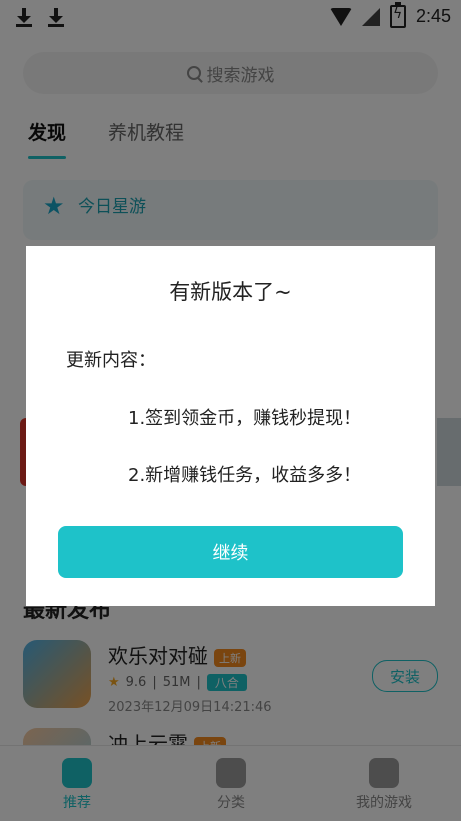 This screenshot has height=822, width=461. I want to click on update-line: 2.新增赚钱任务，收益多多！, so click(245, 475).